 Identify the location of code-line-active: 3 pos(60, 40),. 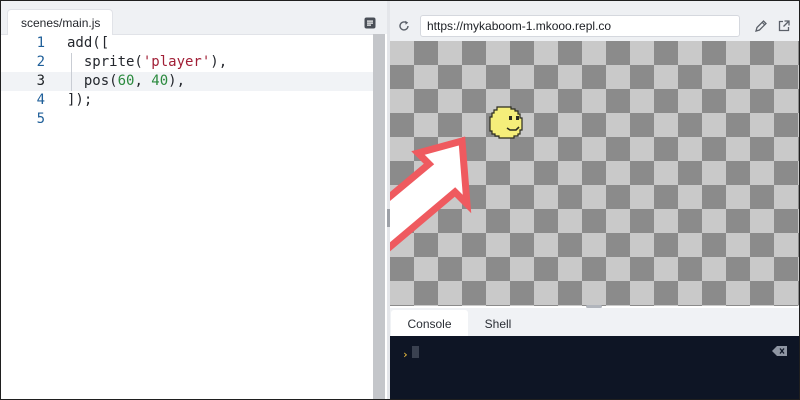
(187, 81).